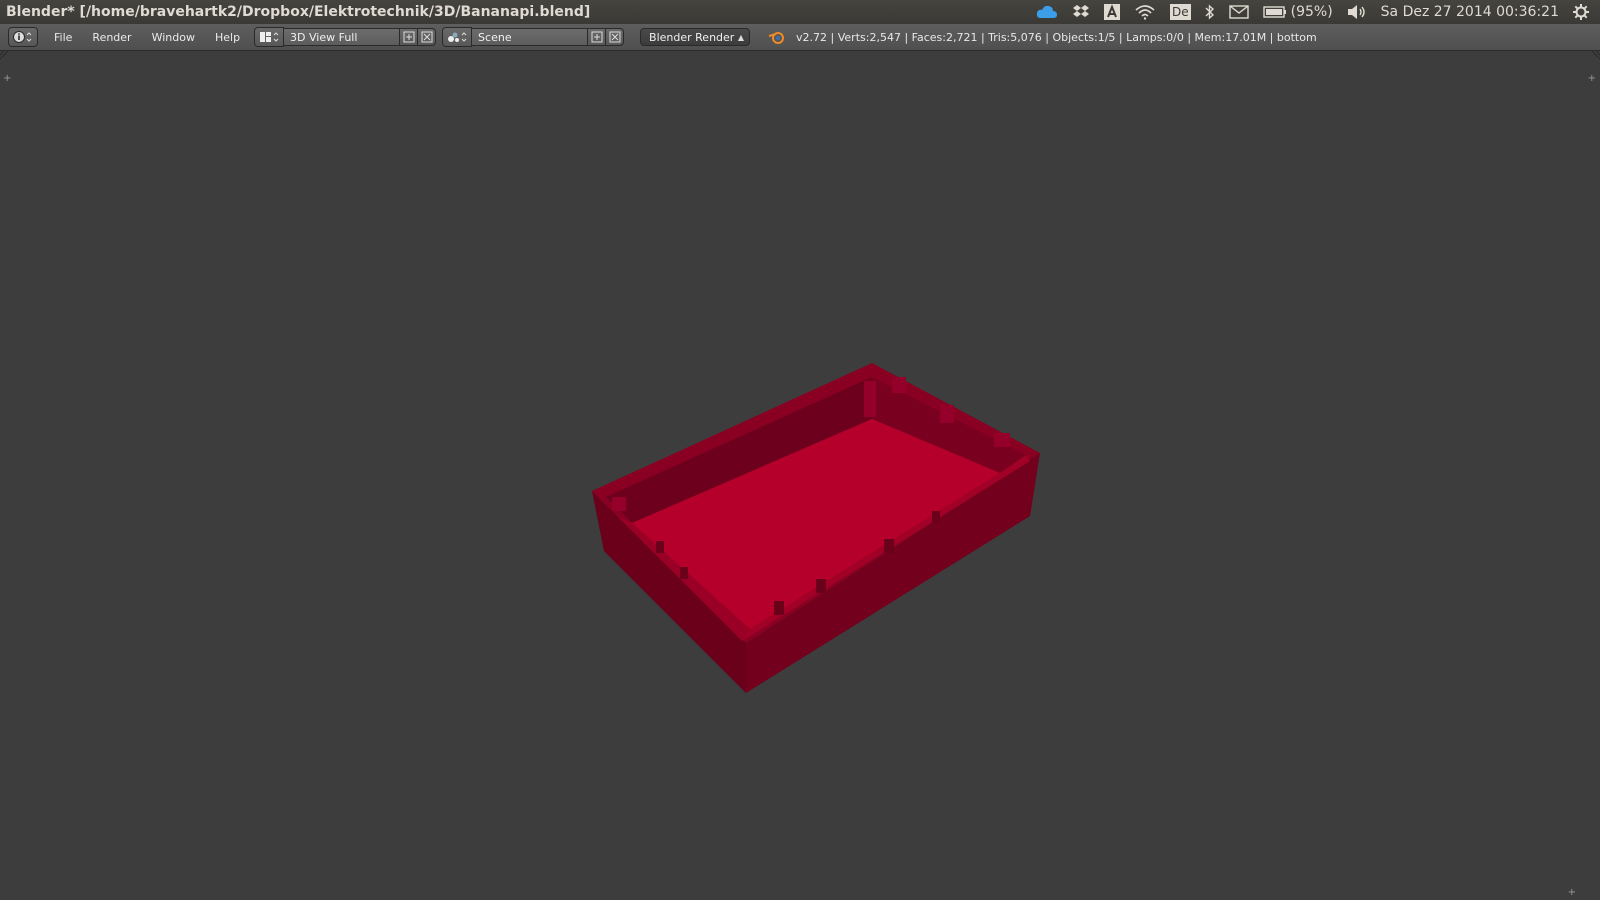  I want to click on battery-icon, so click(1272, 12).